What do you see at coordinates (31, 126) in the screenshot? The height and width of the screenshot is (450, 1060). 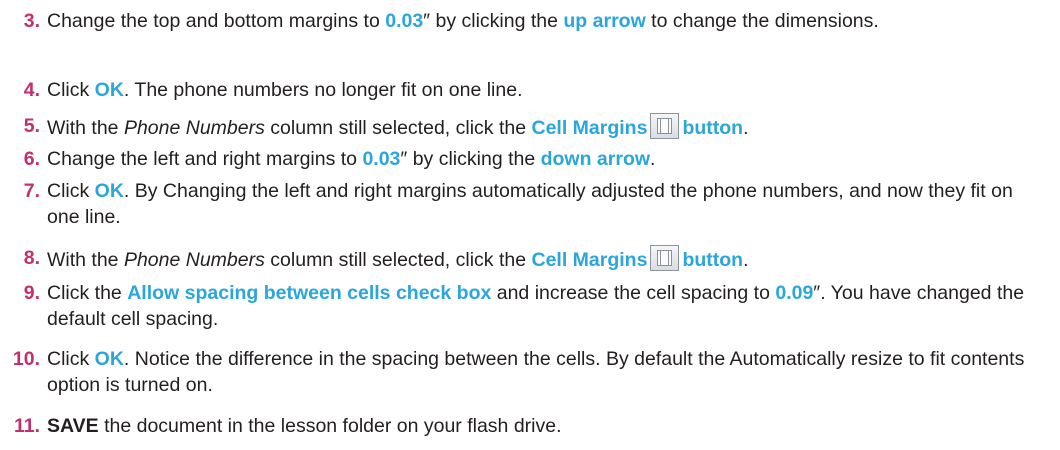 I see `step-number: 5.` at bounding box center [31, 126].